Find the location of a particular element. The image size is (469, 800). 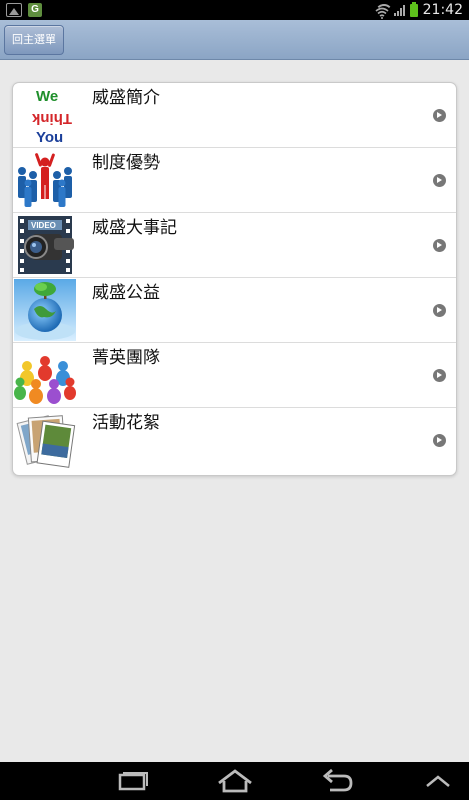

navigation-bar is located at coordinates (234, 781).